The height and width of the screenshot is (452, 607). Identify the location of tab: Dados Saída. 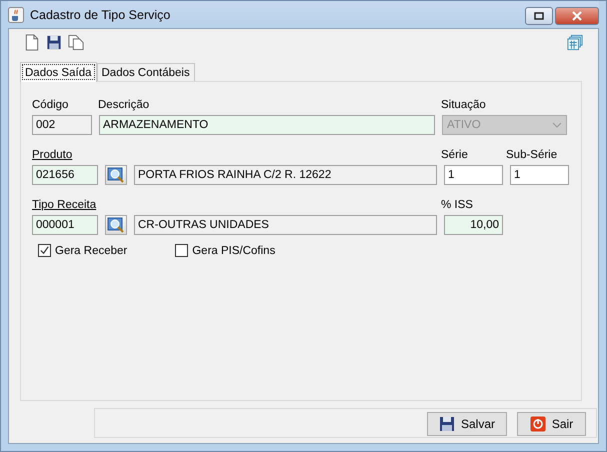
(58, 72).